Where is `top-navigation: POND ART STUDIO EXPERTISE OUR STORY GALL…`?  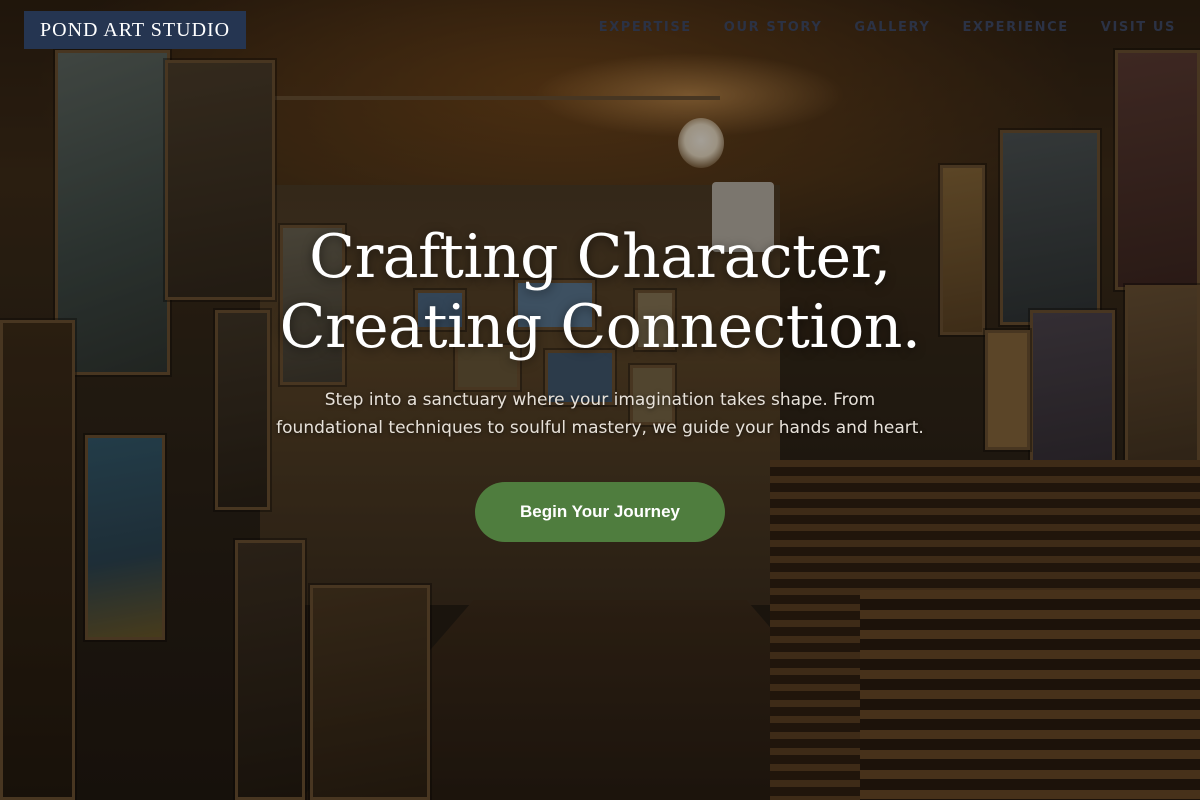
top-navigation: POND ART STUDIO EXPERTISE OUR STORY GALL… is located at coordinates (600, 30).